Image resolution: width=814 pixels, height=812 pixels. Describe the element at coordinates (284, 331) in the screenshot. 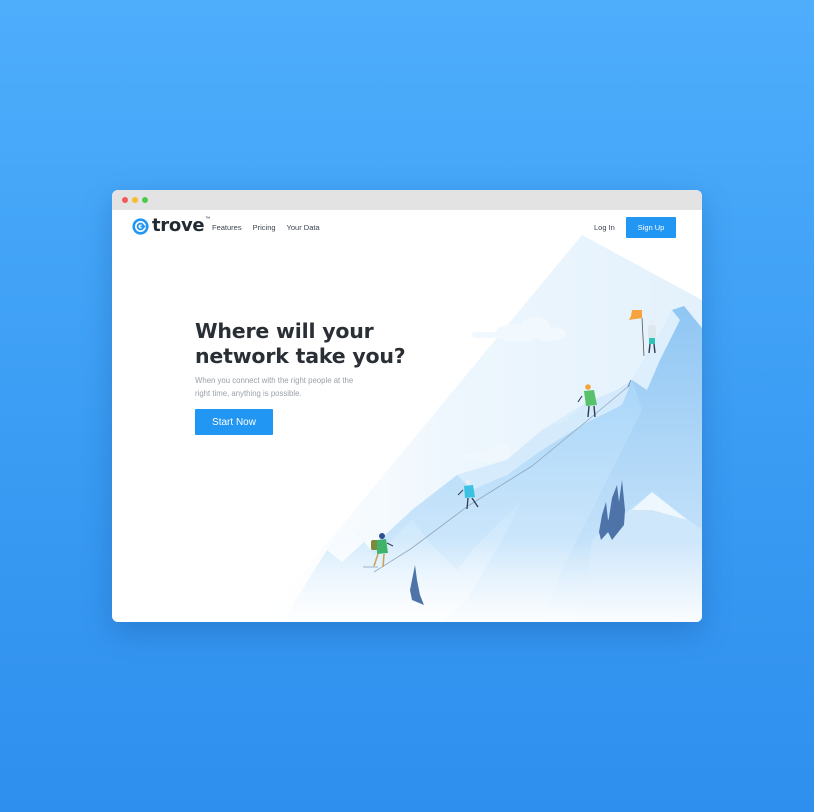

I see `hero-title-line-1: Where will your` at that location.